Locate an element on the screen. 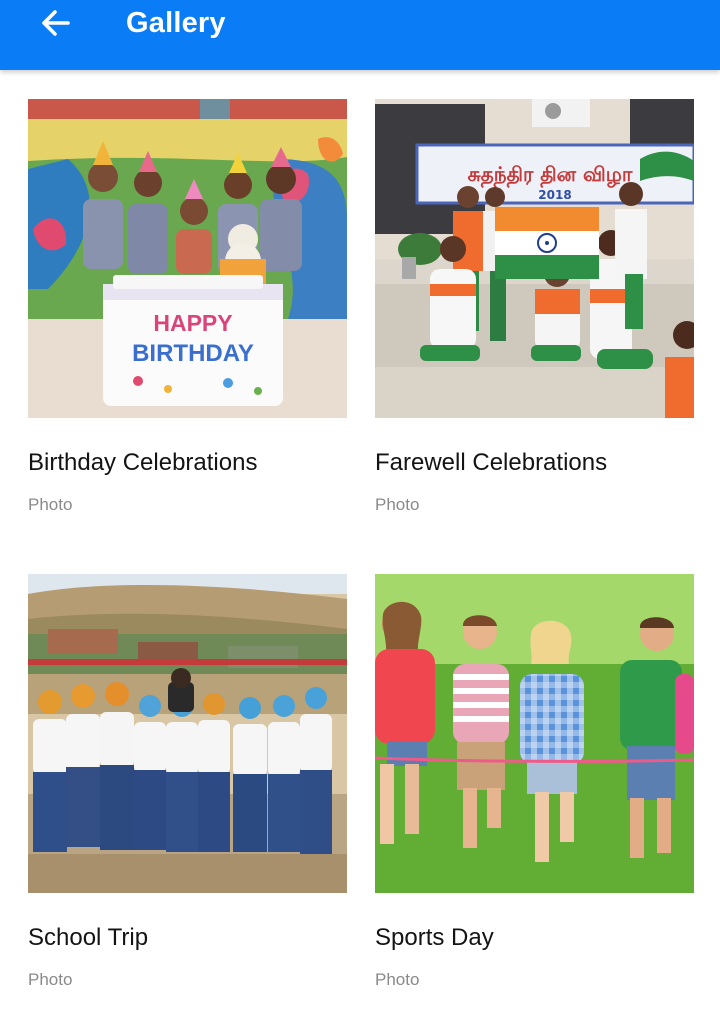 The height and width of the screenshot is (1015, 720). banner-year: 2018 is located at coordinates (554, 195).